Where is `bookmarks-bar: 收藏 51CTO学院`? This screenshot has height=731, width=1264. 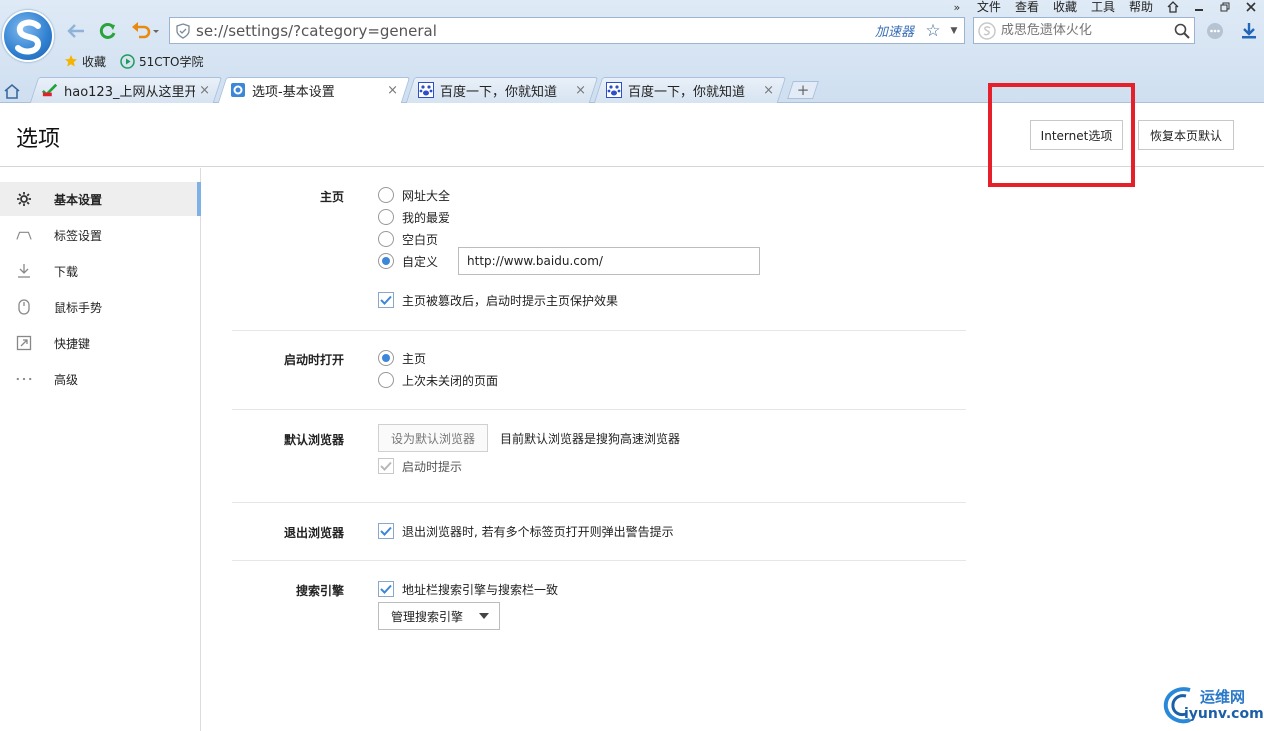
bookmarks-bar: 收藏 51CTO学院 is located at coordinates (133, 61).